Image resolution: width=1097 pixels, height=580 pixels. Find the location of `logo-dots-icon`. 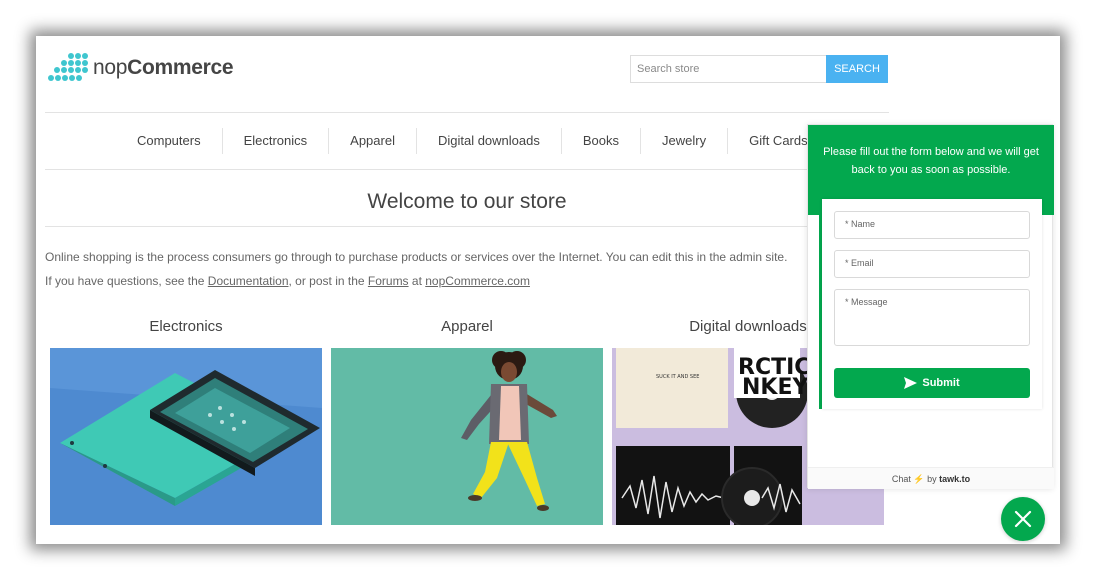

logo-dots-icon is located at coordinates (68, 67).